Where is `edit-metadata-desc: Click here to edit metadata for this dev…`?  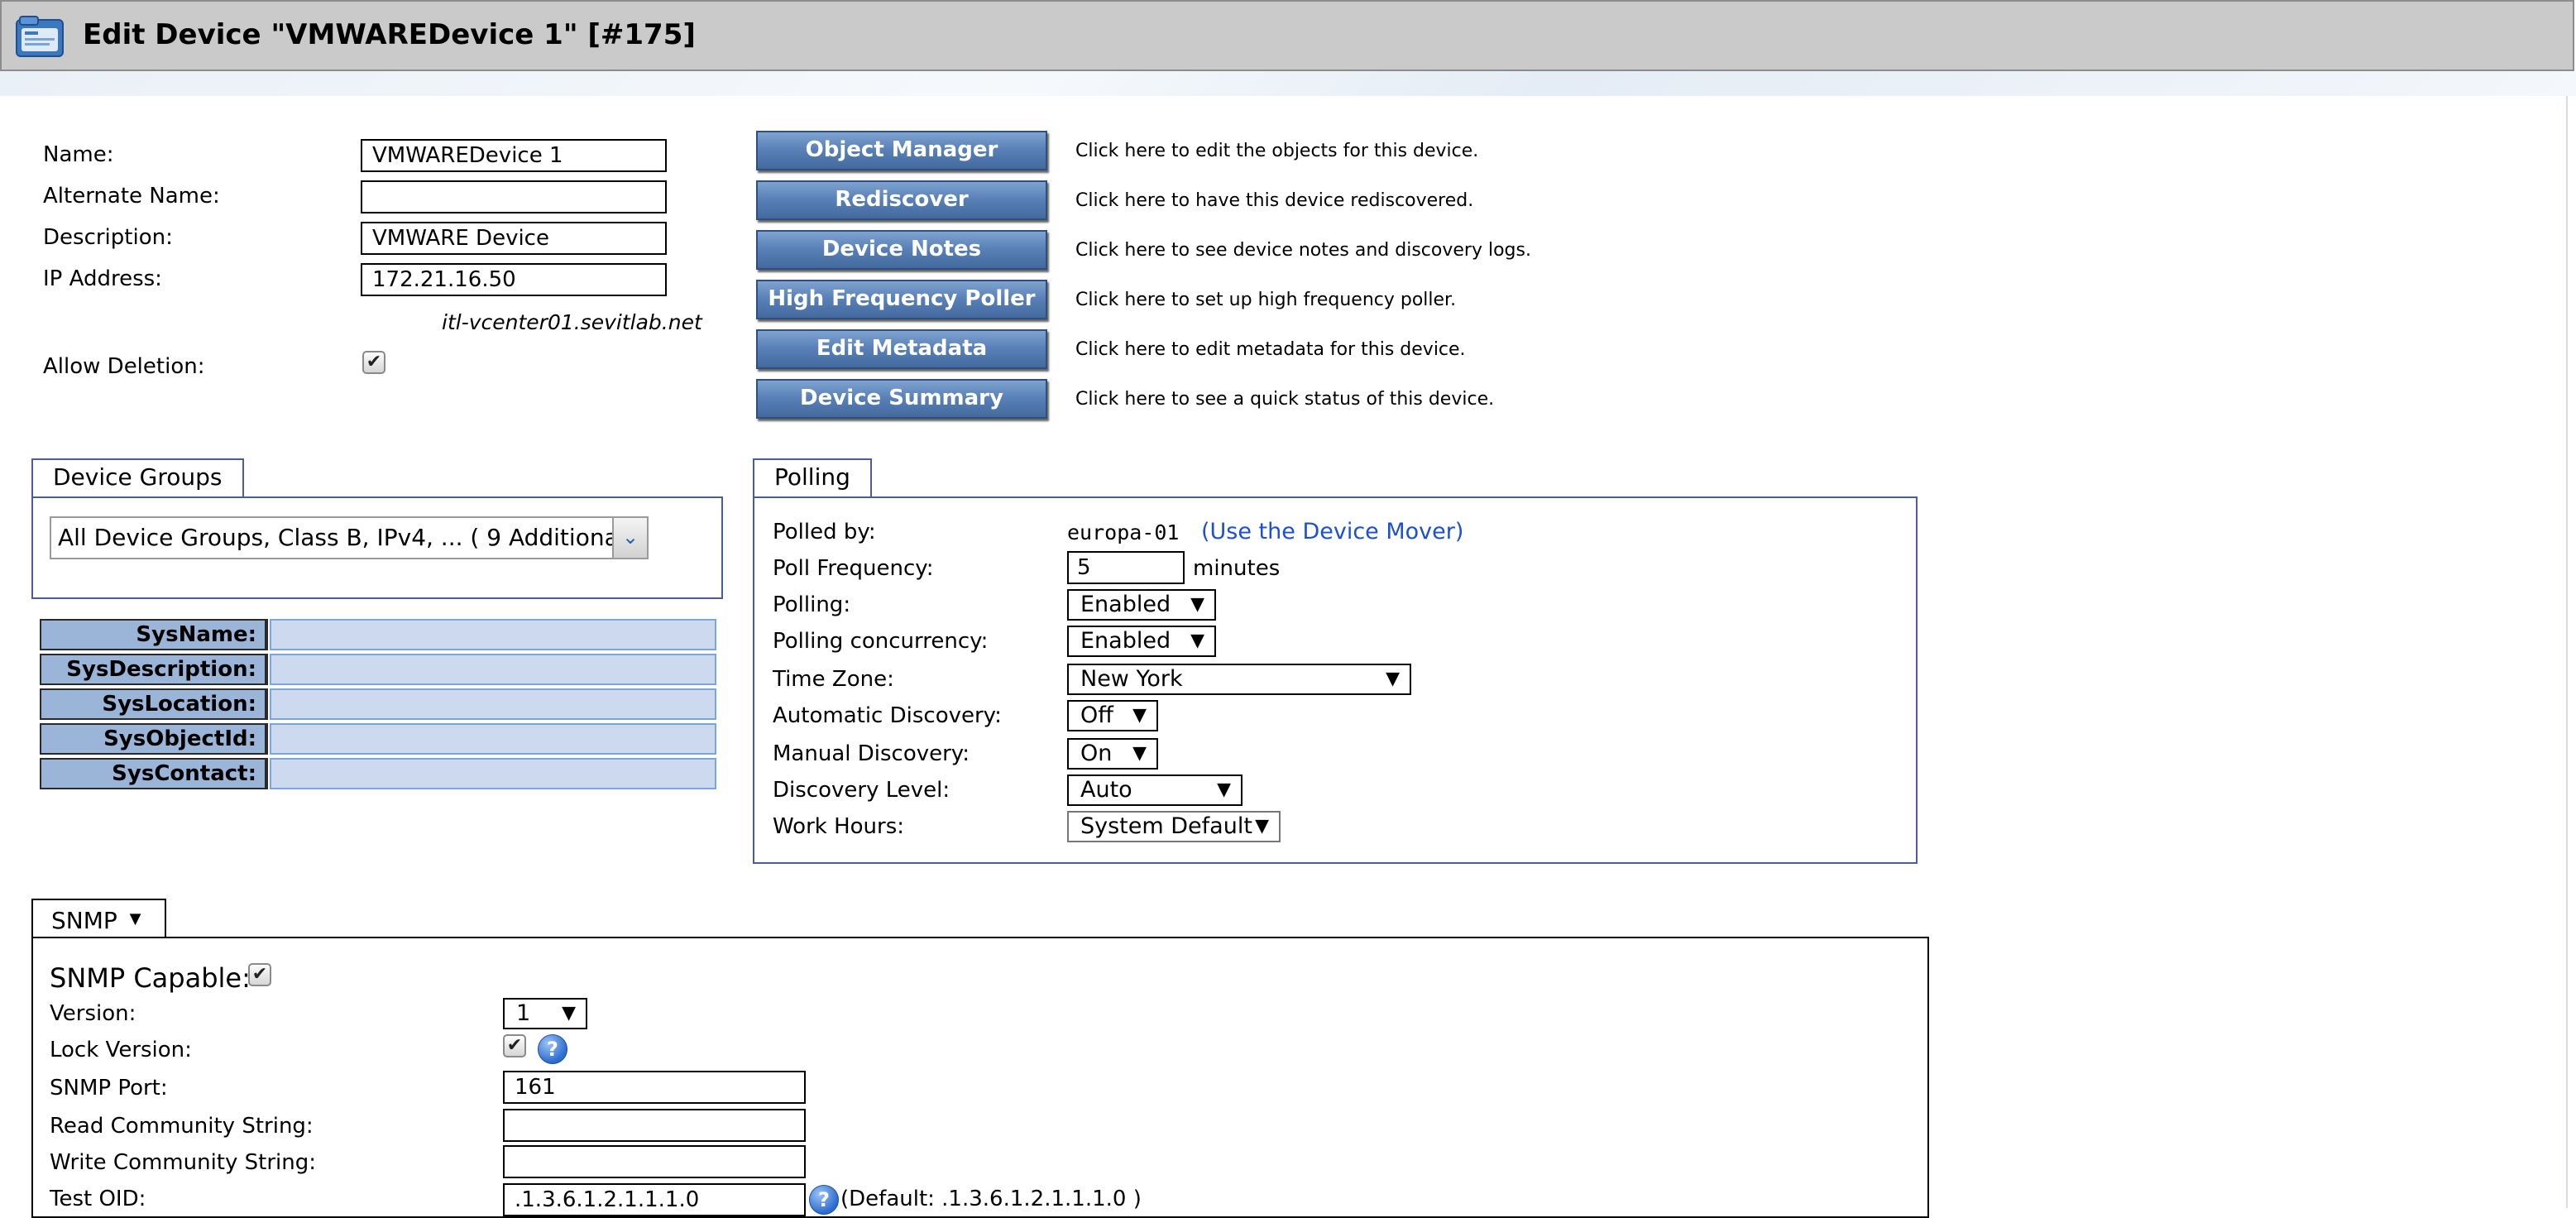
edit-metadata-desc: Click here to edit metadata for this dev… is located at coordinates (1271, 350).